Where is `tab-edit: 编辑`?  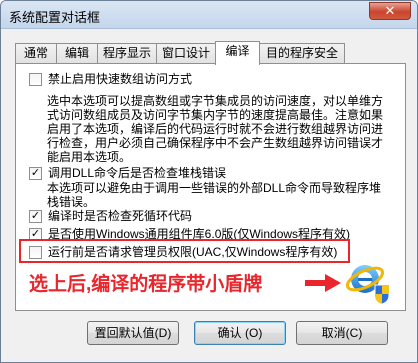
tab-edit: 编辑 is located at coordinates (77, 53).